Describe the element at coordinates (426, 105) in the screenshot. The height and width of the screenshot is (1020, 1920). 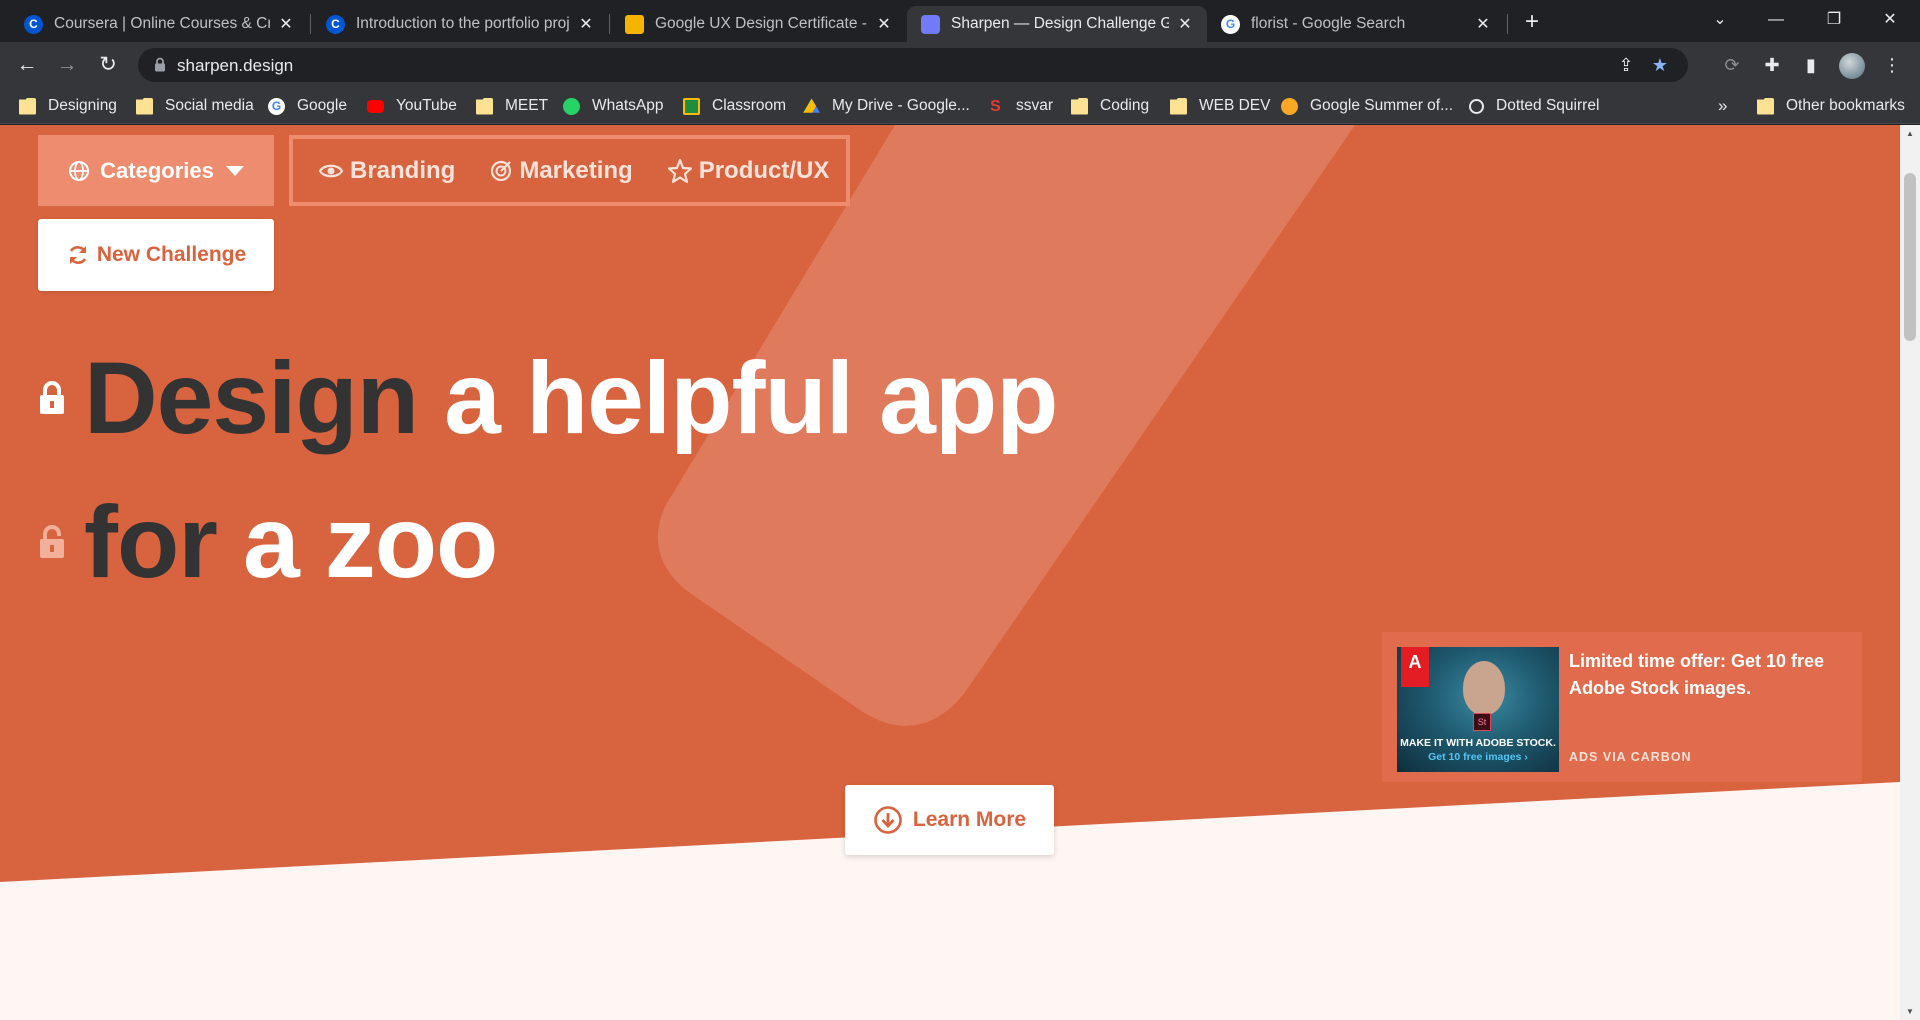
I see `bookmark-label: YouTube` at that location.